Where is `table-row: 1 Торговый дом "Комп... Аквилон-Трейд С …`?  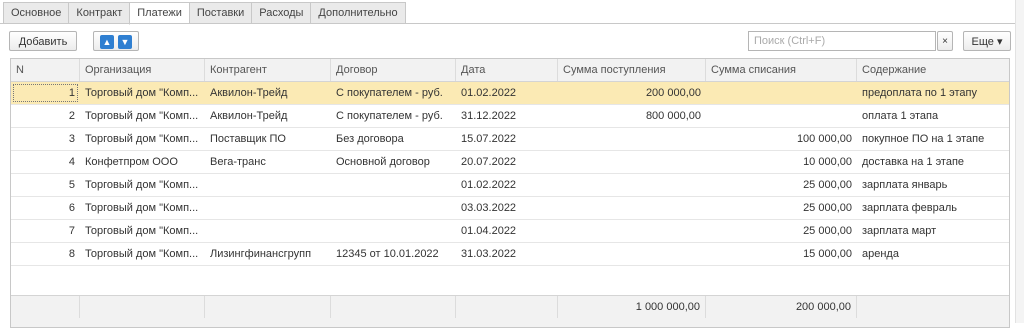
table-row: 1 Торговый дом "Комп... Аквилон-Трейд С … is located at coordinates (510, 93).